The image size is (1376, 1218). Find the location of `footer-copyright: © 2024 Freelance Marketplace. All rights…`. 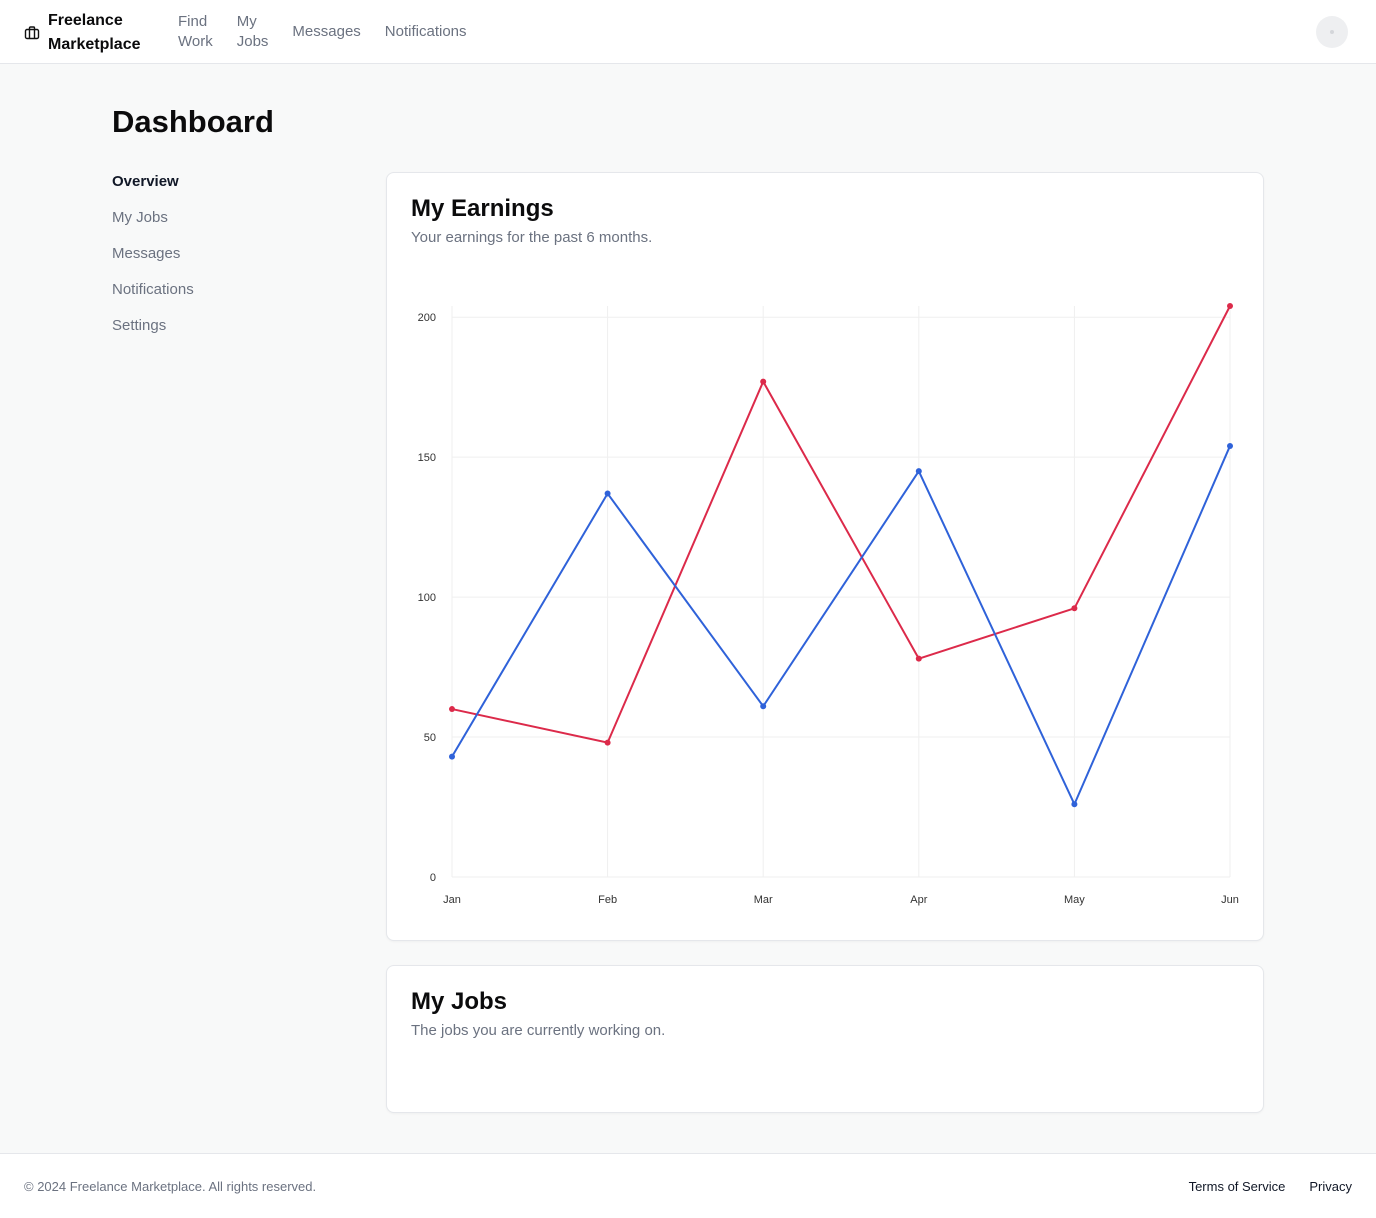

footer-copyright: © 2024 Freelance Marketplace. All rights… is located at coordinates (170, 1186).